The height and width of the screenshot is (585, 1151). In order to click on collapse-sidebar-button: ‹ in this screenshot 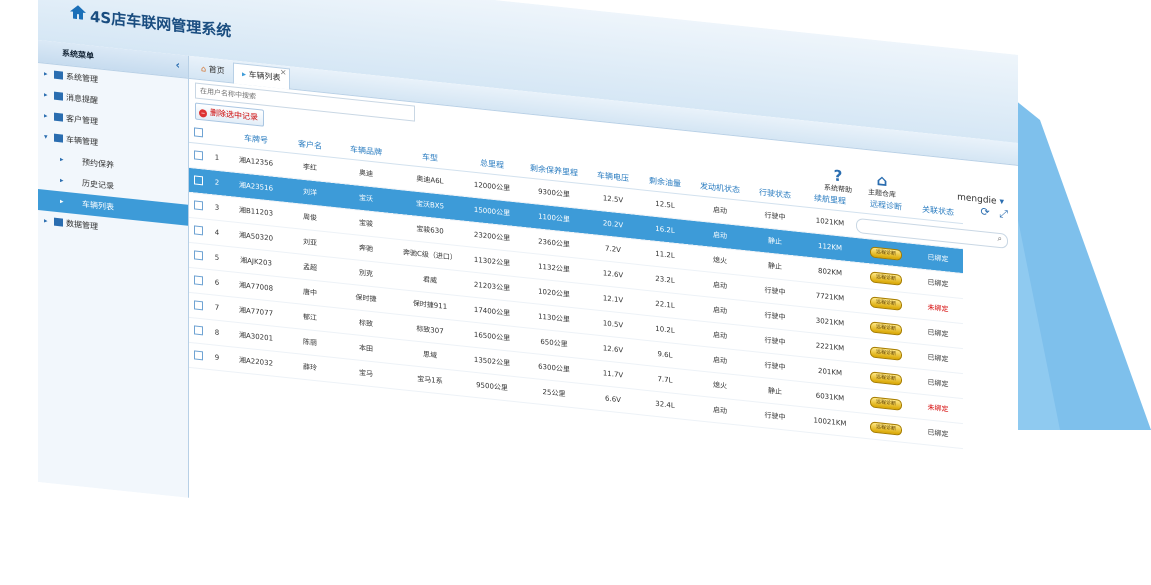, I will do `click(177, 65)`.